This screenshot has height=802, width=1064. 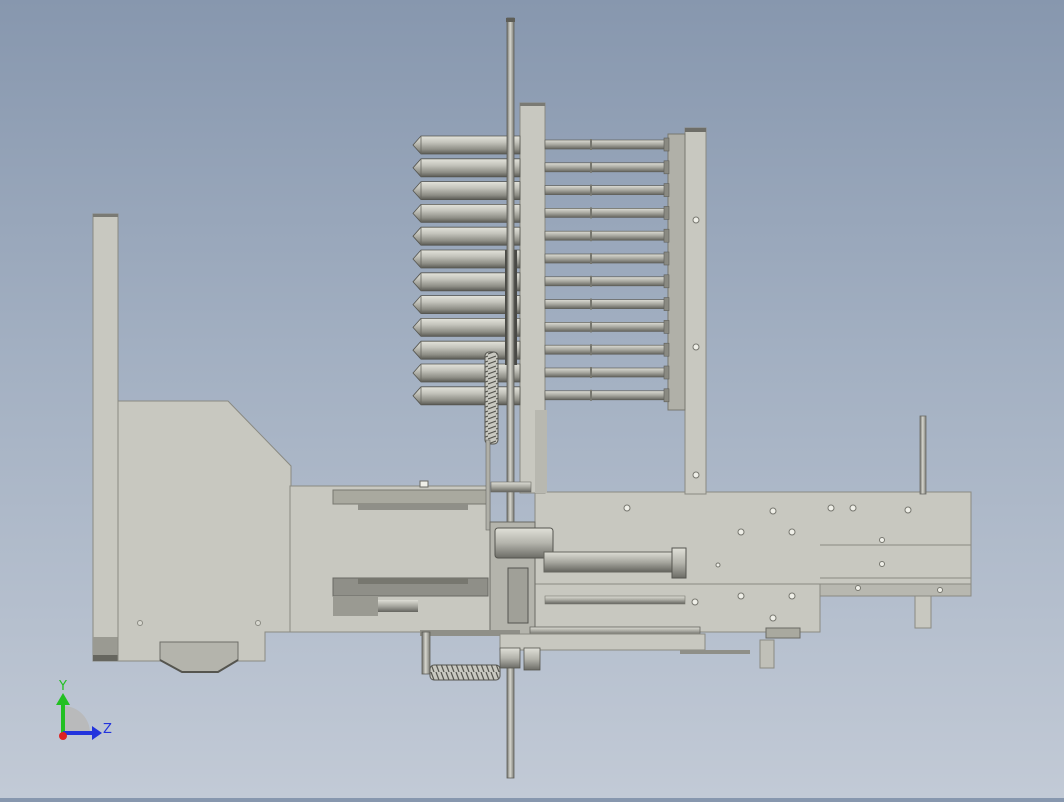 What do you see at coordinates (97, 733) in the screenshot?
I see `z-axis-arrowhead` at bounding box center [97, 733].